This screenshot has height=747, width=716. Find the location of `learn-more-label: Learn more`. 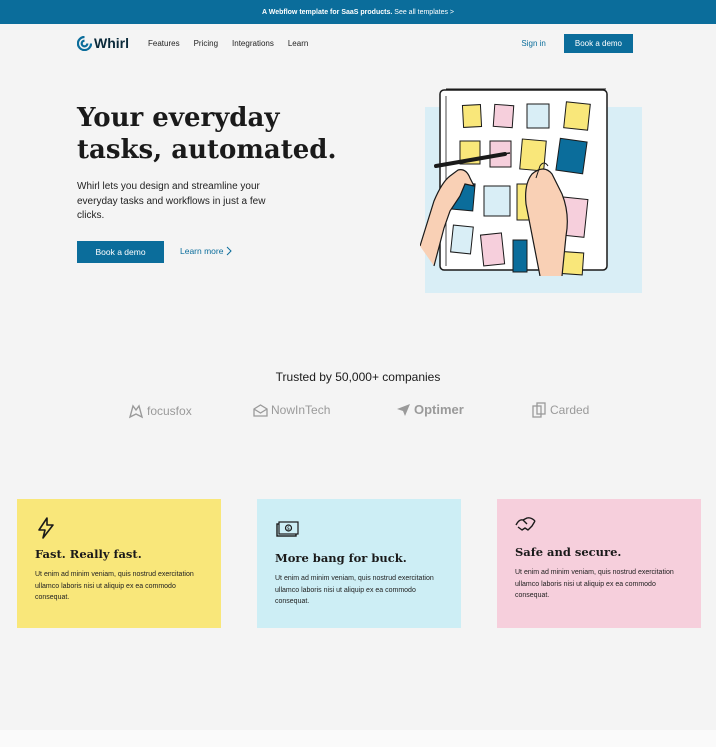

learn-more-label: Learn more is located at coordinates (202, 251).